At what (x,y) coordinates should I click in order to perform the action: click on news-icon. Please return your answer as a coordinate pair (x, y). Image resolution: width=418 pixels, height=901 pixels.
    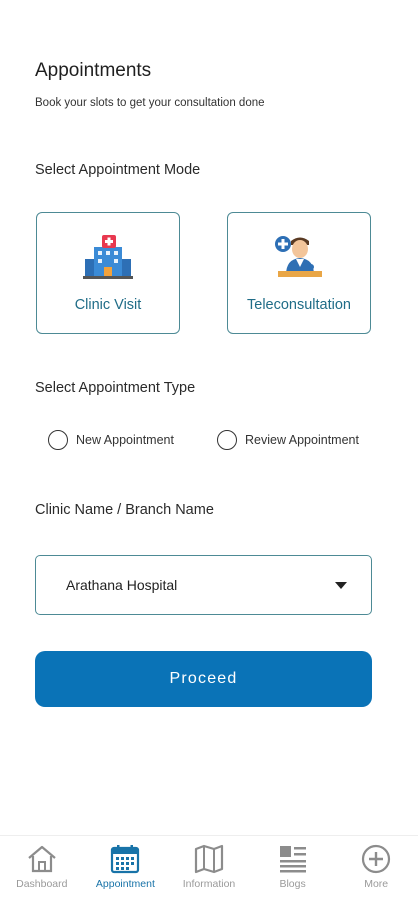
    Looking at the image, I should click on (292, 859).